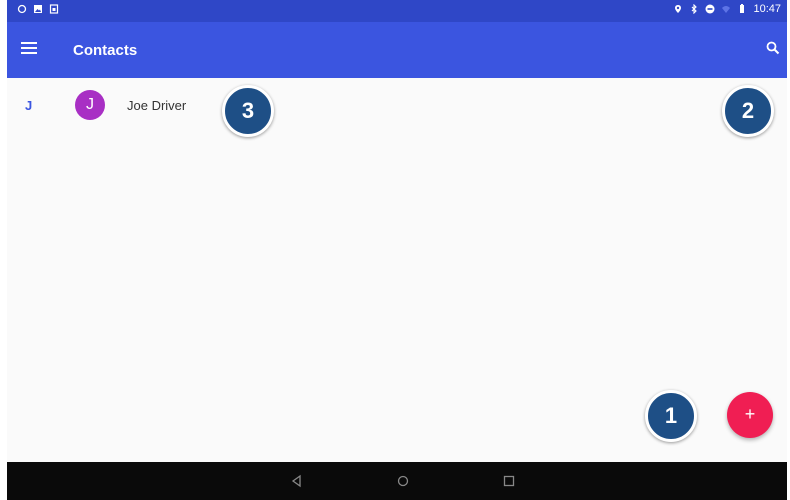 This screenshot has height=500, width=790. I want to click on wifi-icon, so click(726, 9).